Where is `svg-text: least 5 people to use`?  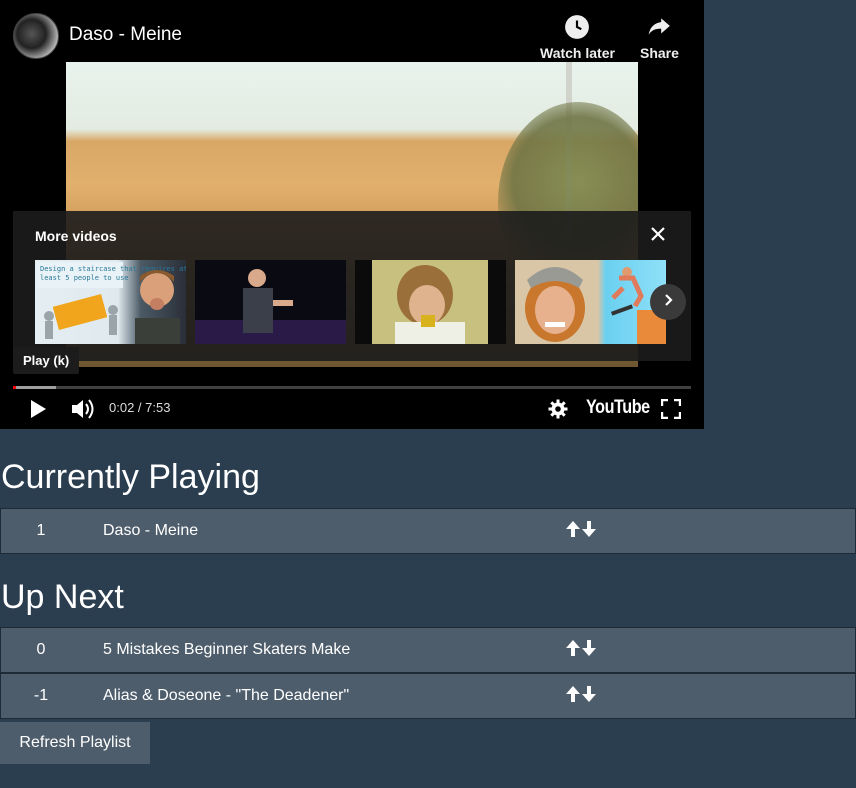
svg-text: least 5 people to use is located at coordinates (84, 278).